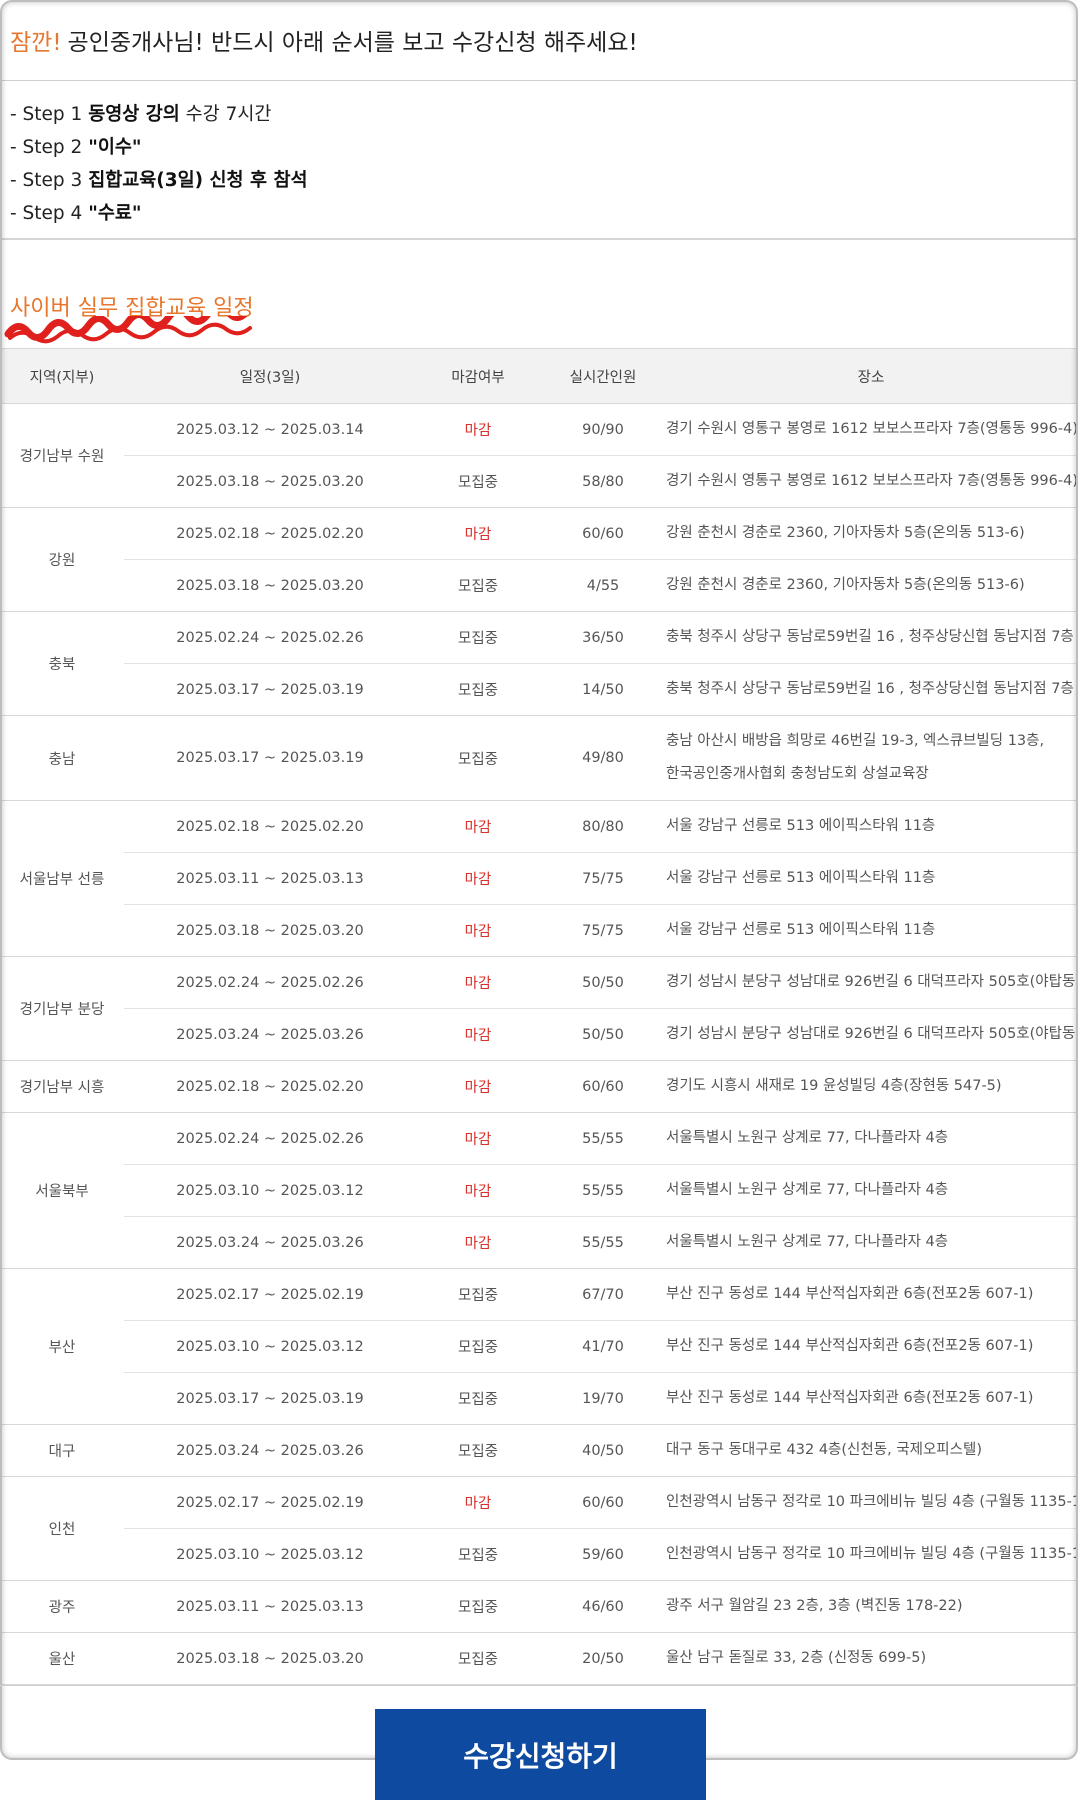 Image resolution: width=1078 pixels, height=1820 pixels. I want to click on place-line: 대구 동구 동대구로 432 4층(신천동, 국제오피스텔), so click(824, 1450).